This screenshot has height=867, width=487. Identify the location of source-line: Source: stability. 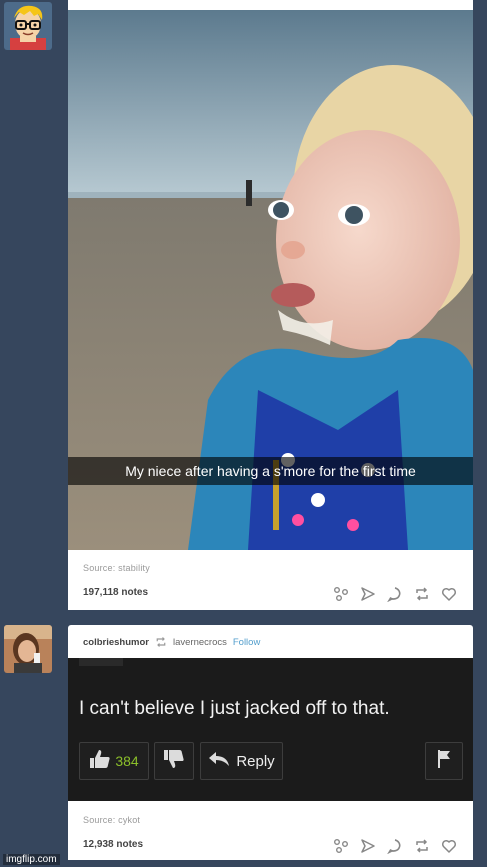
(116, 568).